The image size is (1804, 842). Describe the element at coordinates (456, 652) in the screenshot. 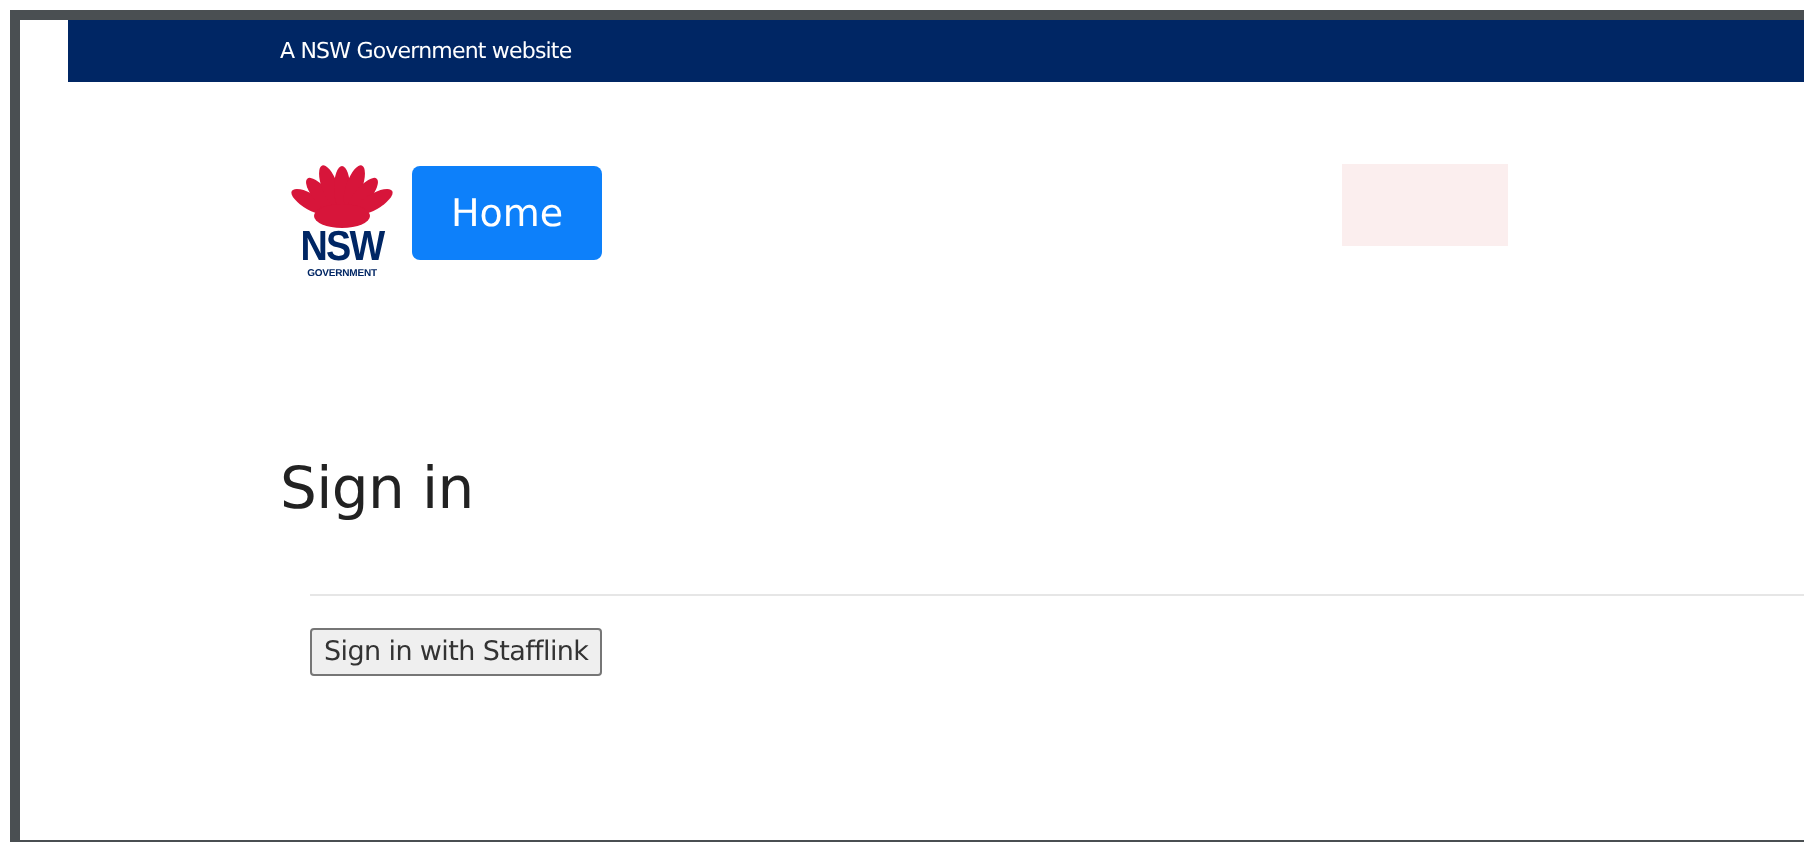

I see `sign-in-button: Sign in with Stafflink` at that location.